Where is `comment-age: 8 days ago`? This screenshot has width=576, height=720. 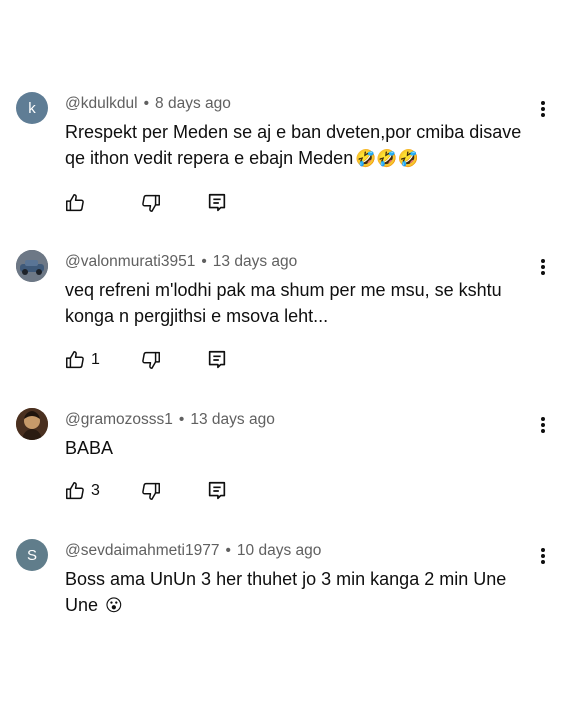 comment-age: 8 days ago is located at coordinates (193, 103).